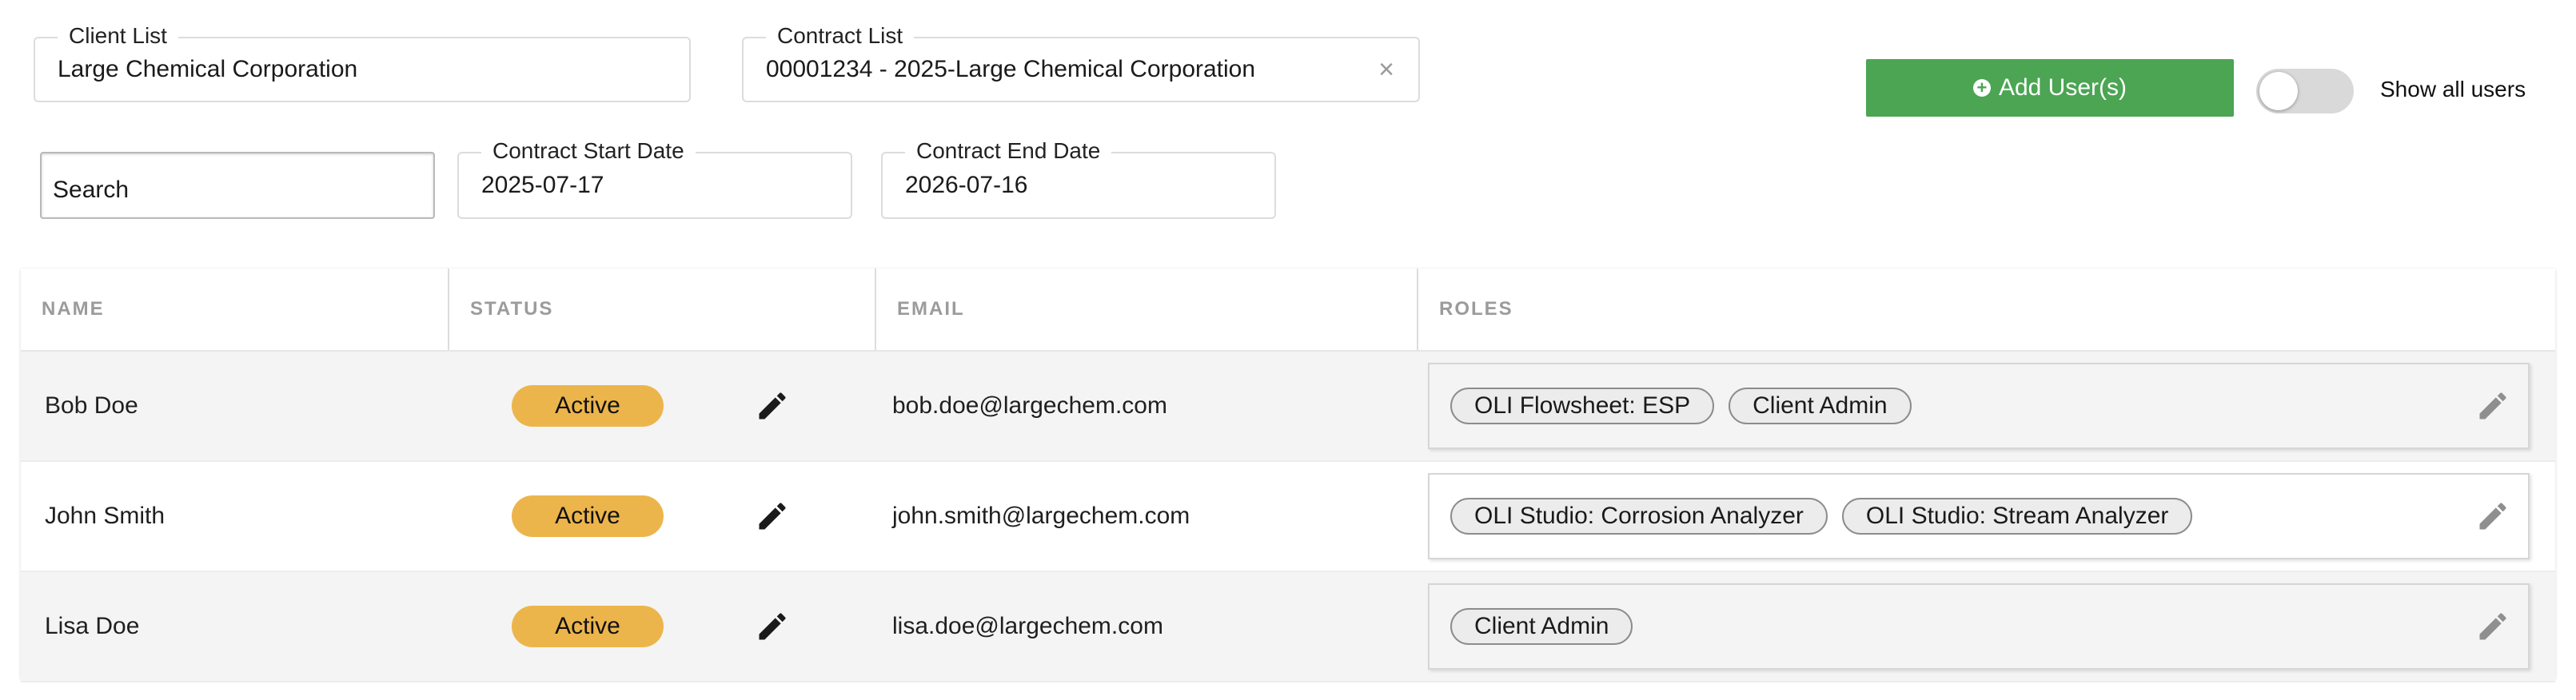 The width and height of the screenshot is (2576, 700). What do you see at coordinates (1027, 626) in the screenshot?
I see `user-email: lisa.doe@largechem.com` at bounding box center [1027, 626].